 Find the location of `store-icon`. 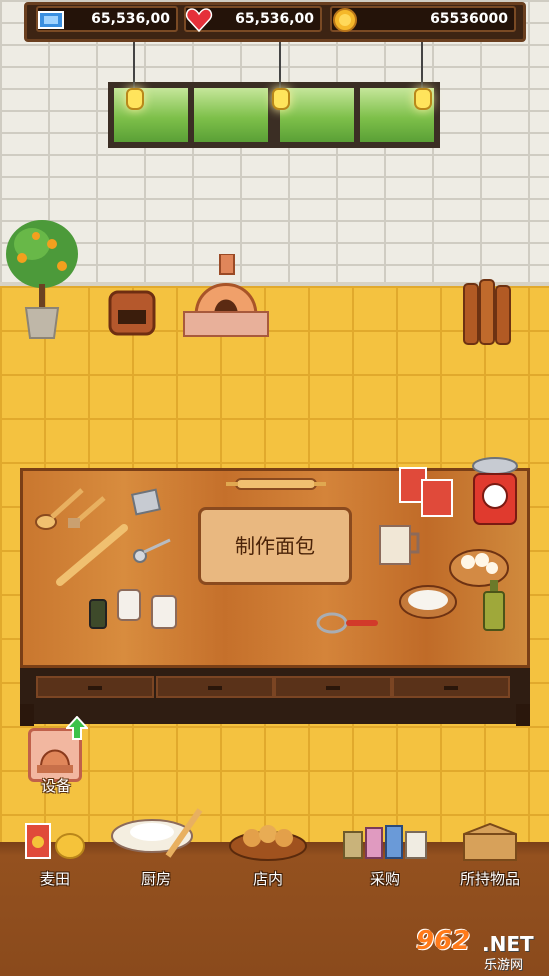

store-icon is located at coordinates (268, 843).